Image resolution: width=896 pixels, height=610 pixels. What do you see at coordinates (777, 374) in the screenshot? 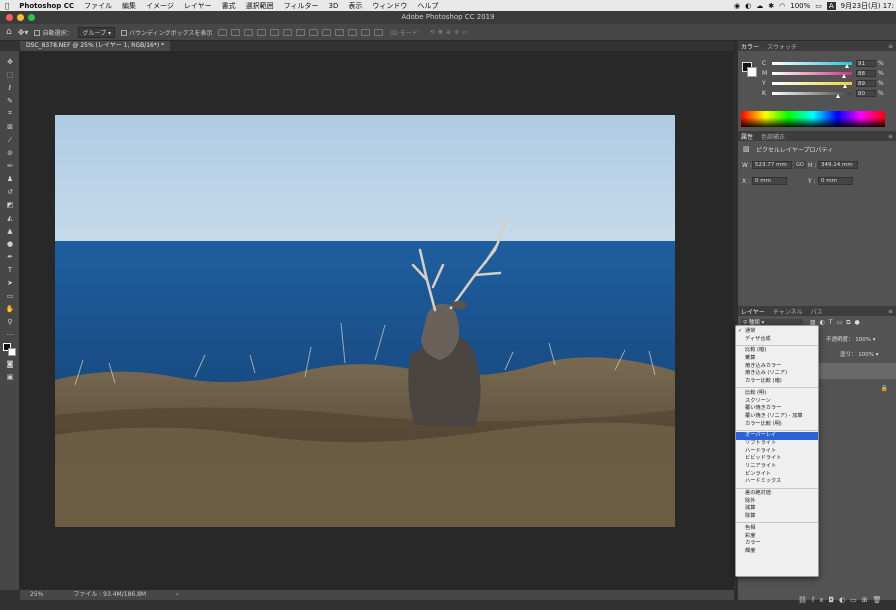
I see `blend-mode-item: 焼き込み (リニア)` at bounding box center [777, 374].